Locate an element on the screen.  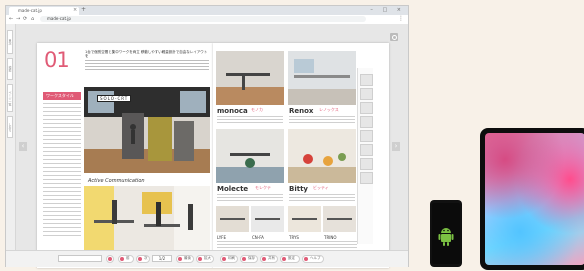
brand-molecte: Molecte is located at coordinates (233, 189).